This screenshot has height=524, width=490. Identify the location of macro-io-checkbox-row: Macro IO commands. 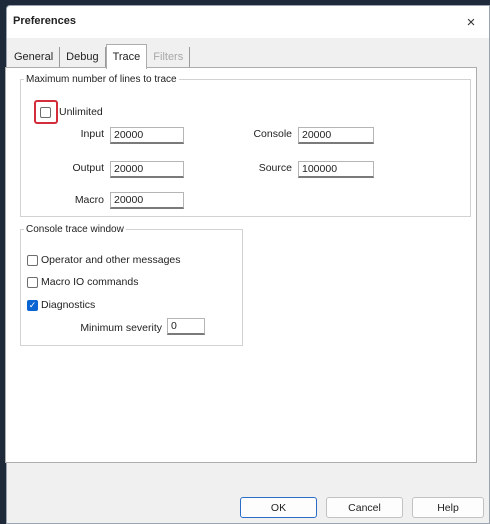
(82, 282).